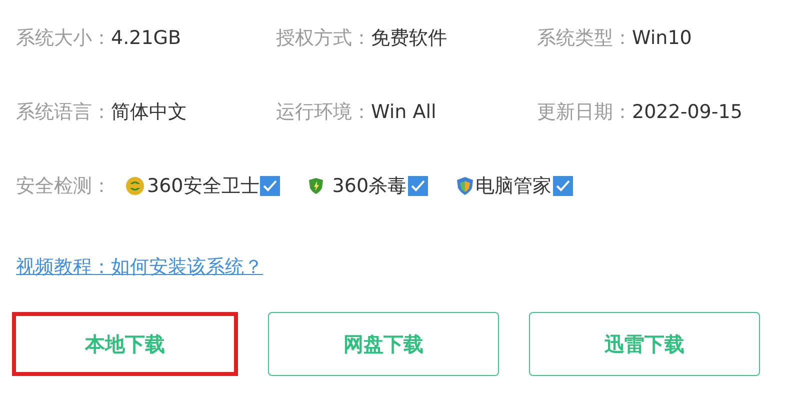 This screenshot has height=409, width=800. What do you see at coordinates (63, 38) in the screenshot?
I see `info-label: 系统大小：` at bounding box center [63, 38].